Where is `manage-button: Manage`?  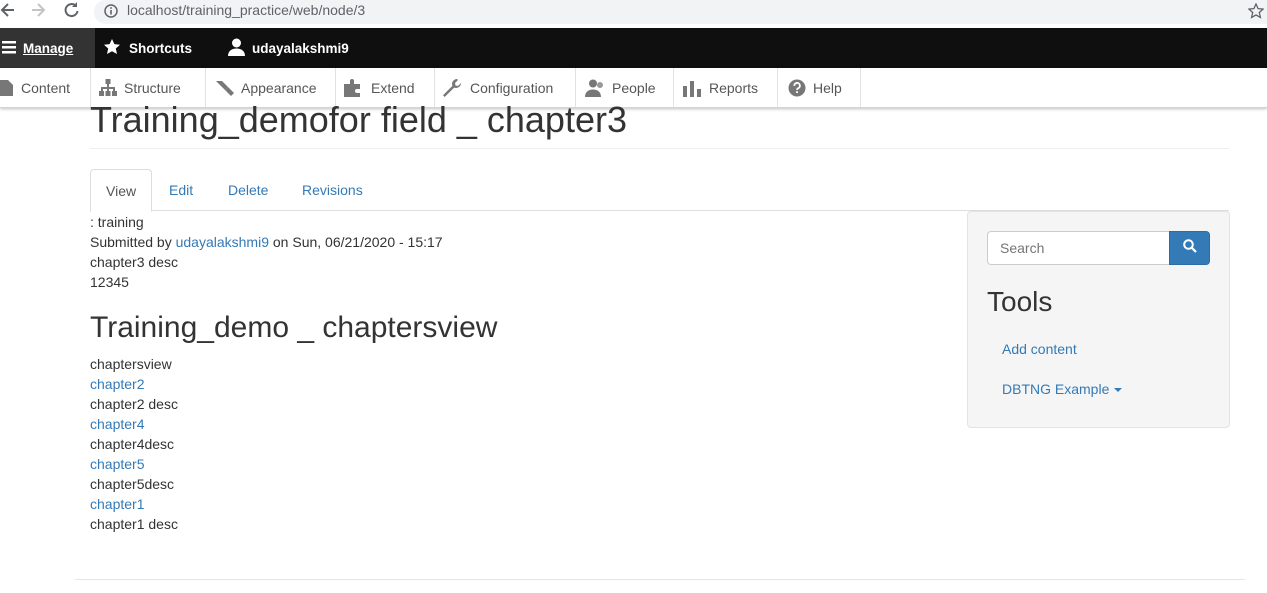
manage-button: Manage is located at coordinates (47, 48).